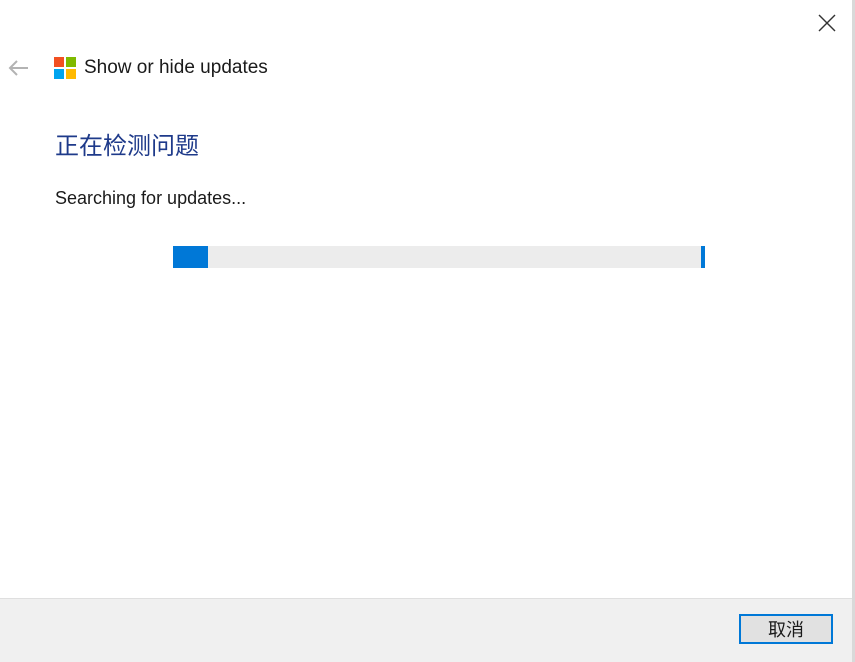 The image size is (855, 662). I want to click on windows-logo-icon, so click(65, 68).